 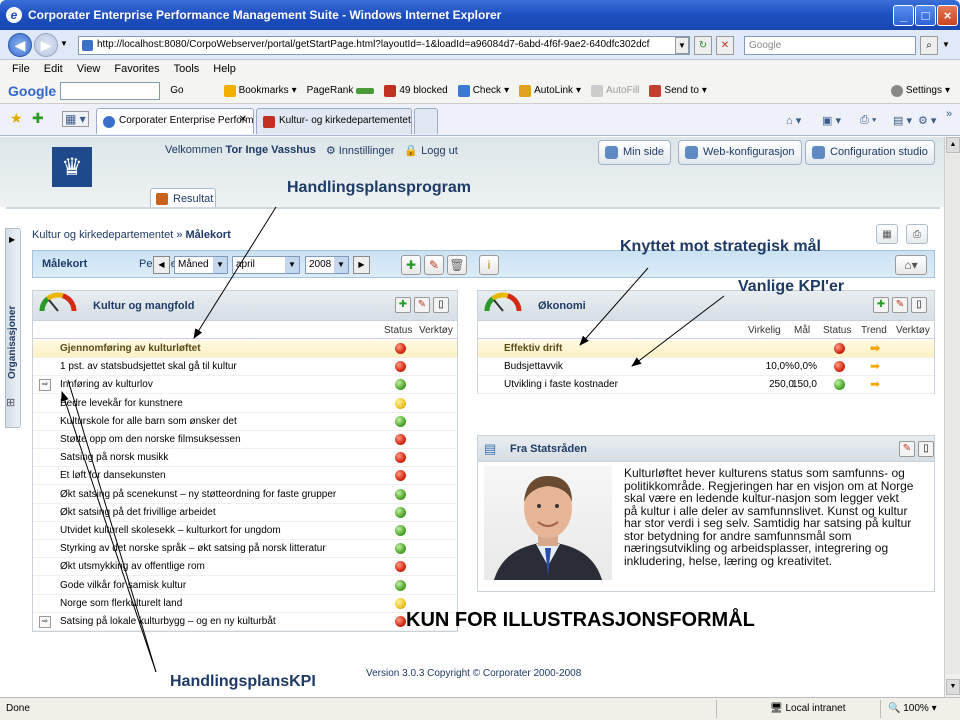 What do you see at coordinates (894, 708) in the screenshot?
I see `zoom-icon: 🔍` at bounding box center [894, 708].